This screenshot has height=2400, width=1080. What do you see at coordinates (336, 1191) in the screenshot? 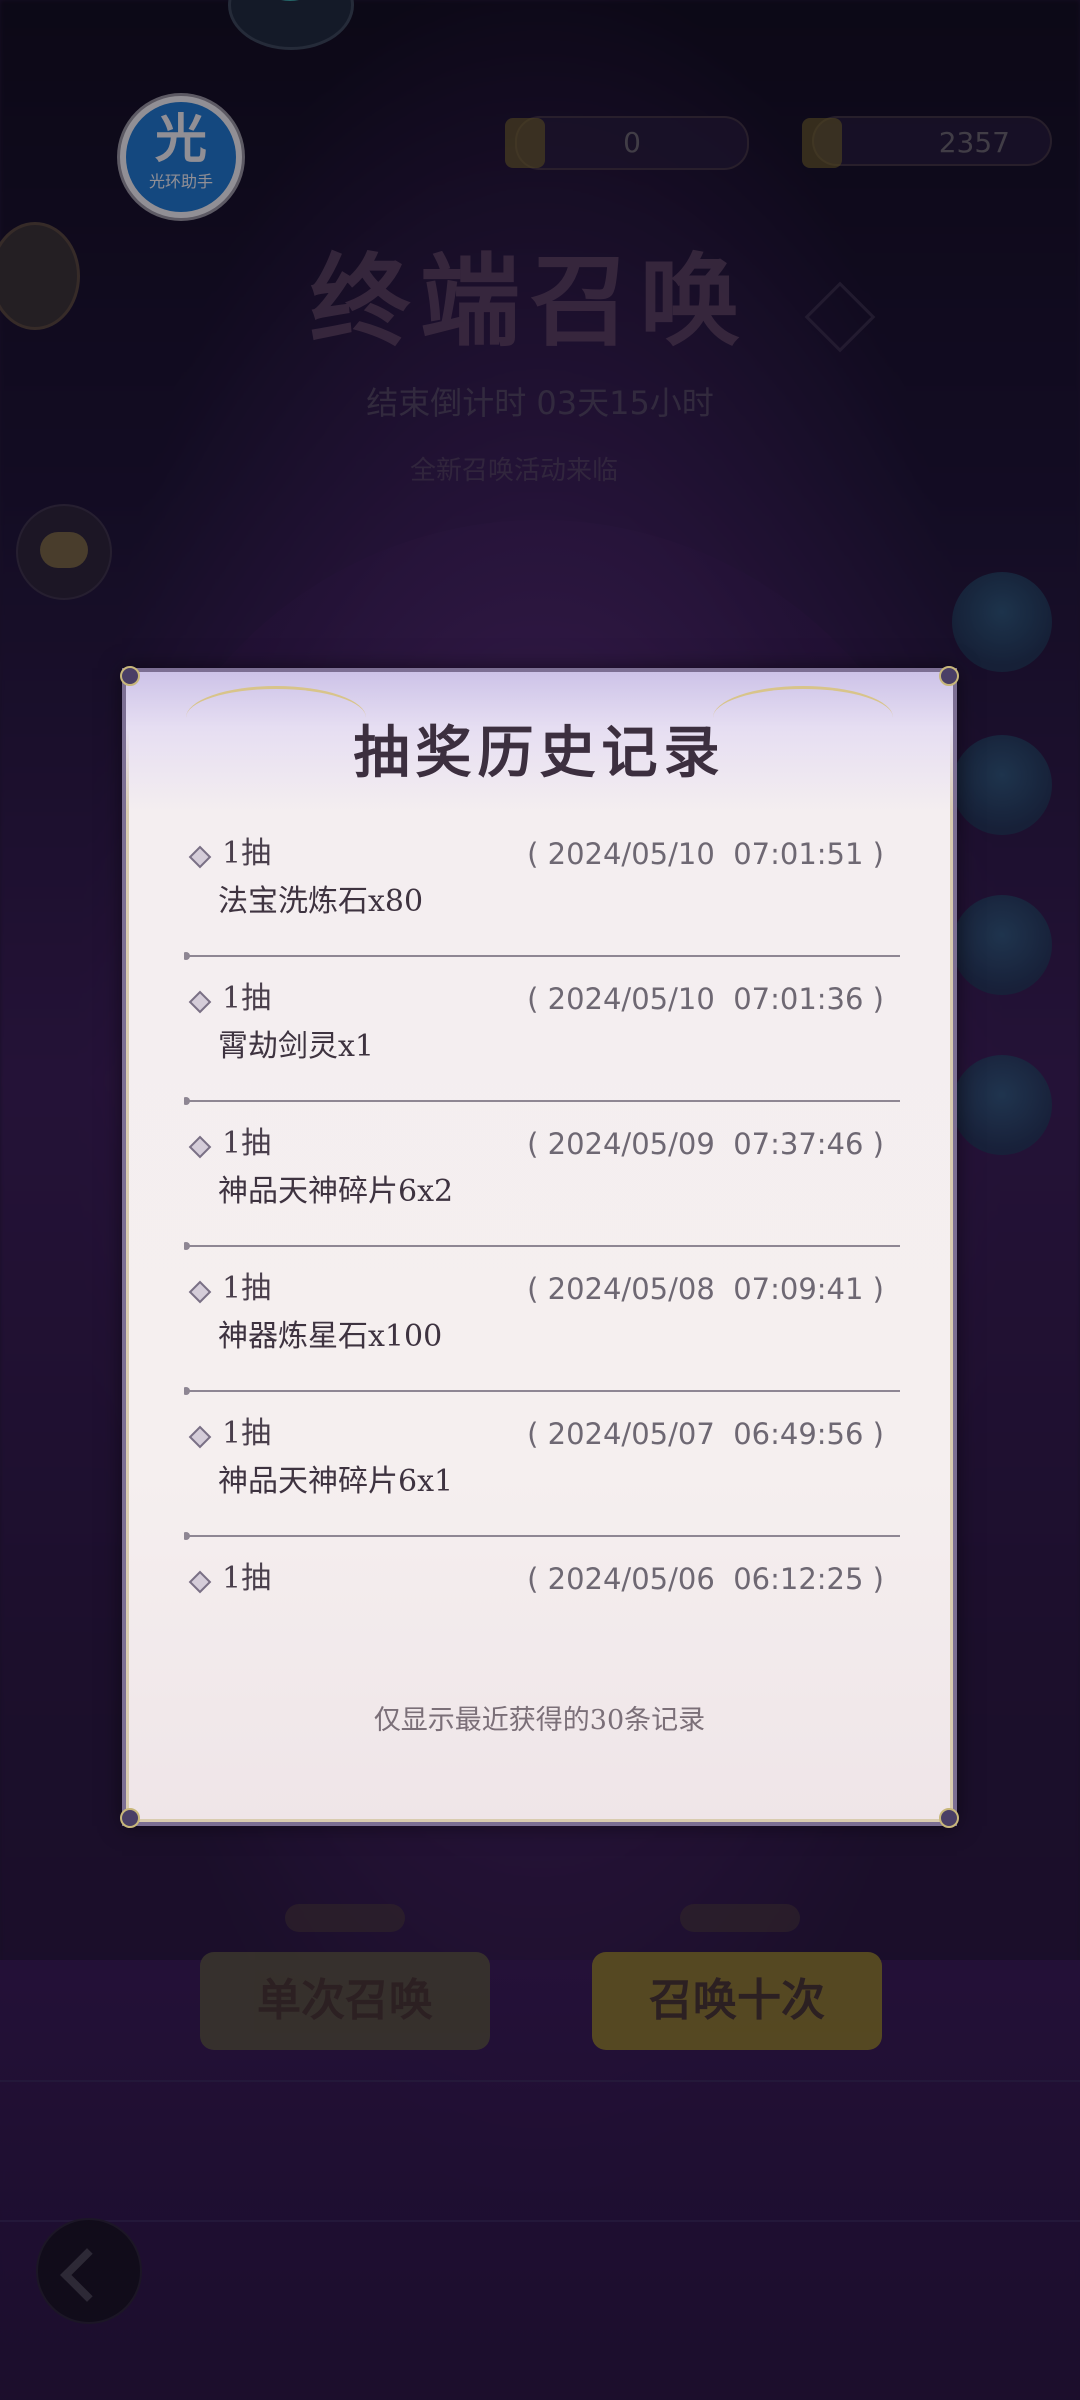
I see `reward-item: 神品天神碎片6x2` at bounding box center [336, 1191].